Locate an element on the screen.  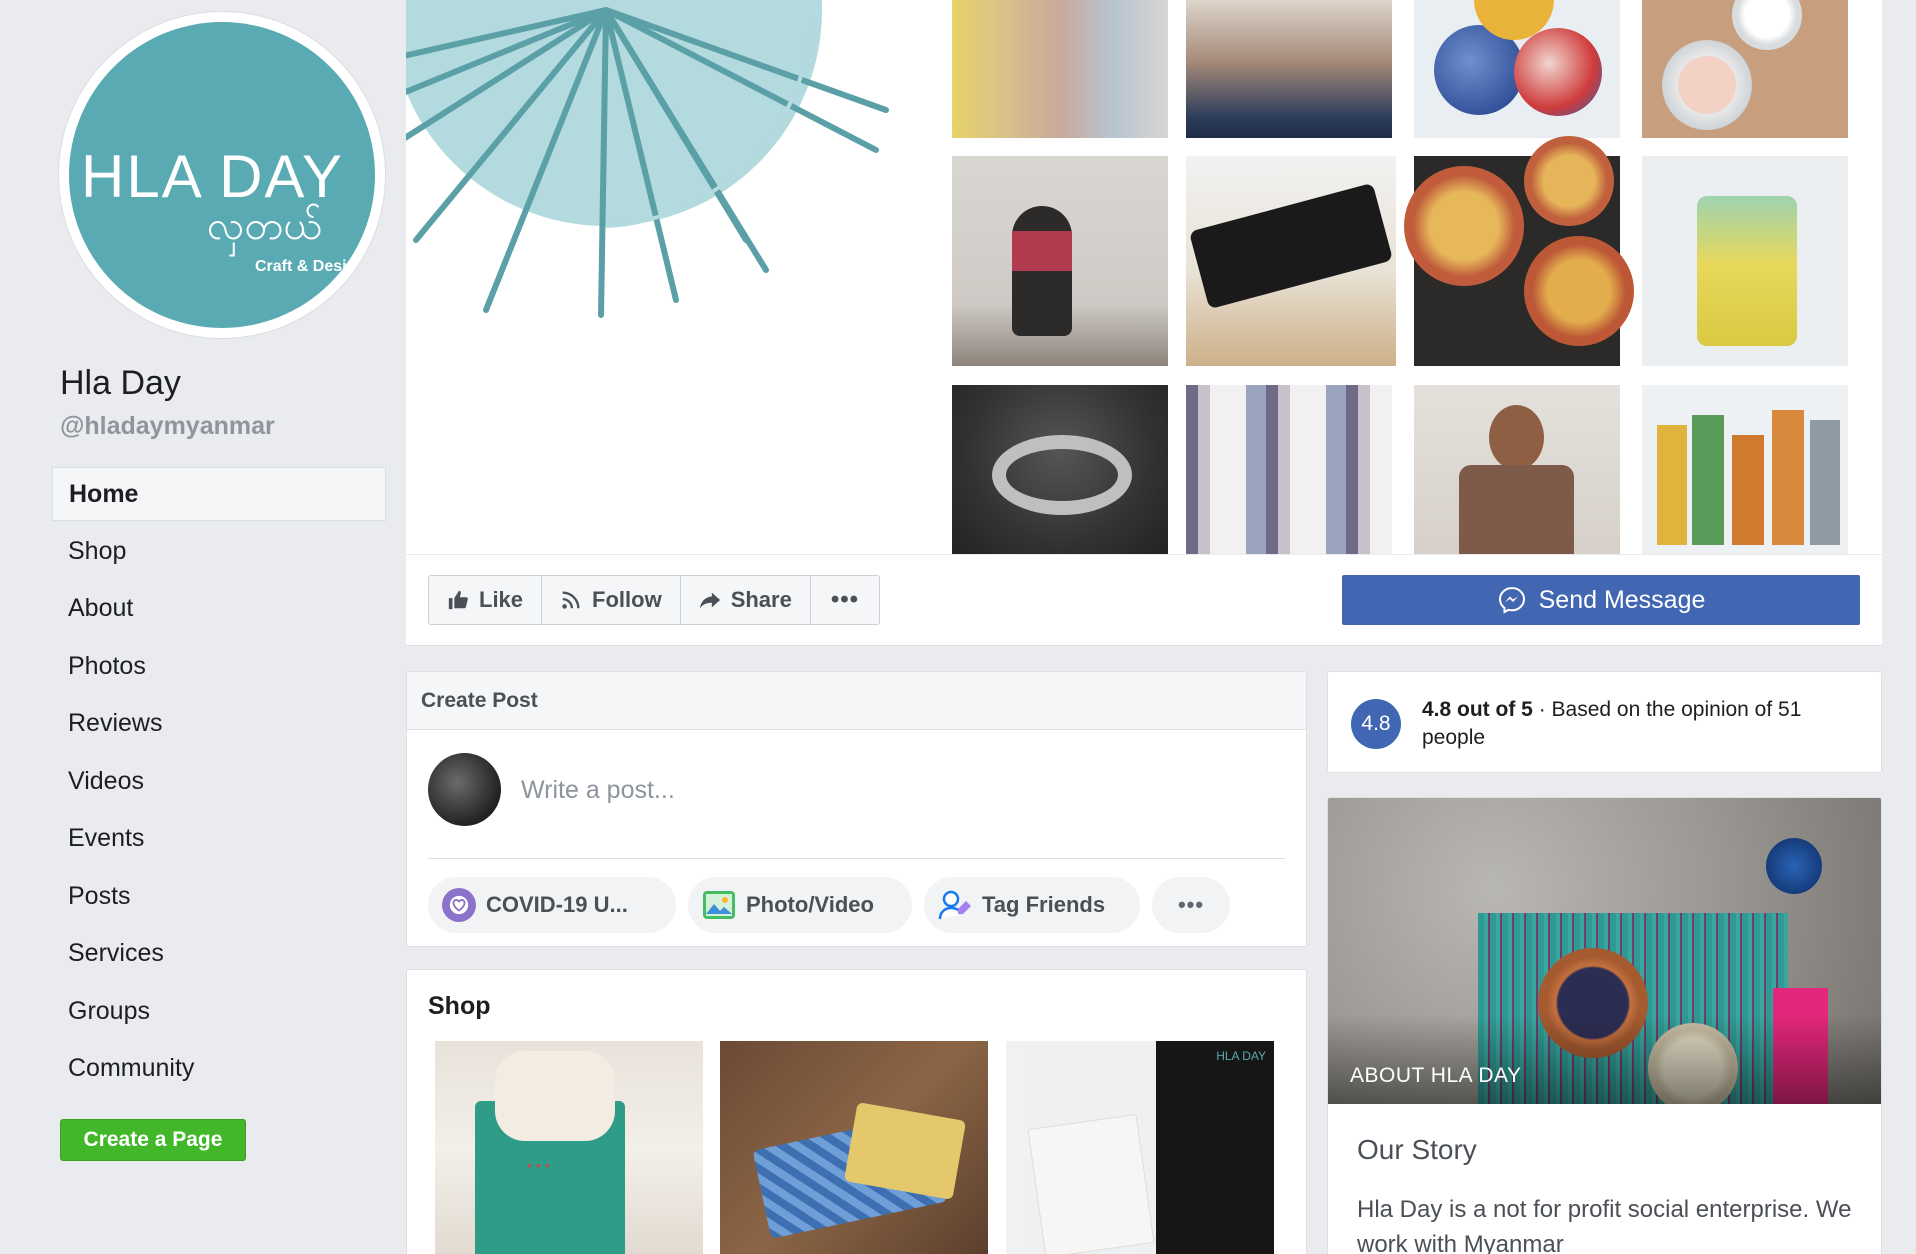
follow-button: Follow is located at coordinates (611, 600).